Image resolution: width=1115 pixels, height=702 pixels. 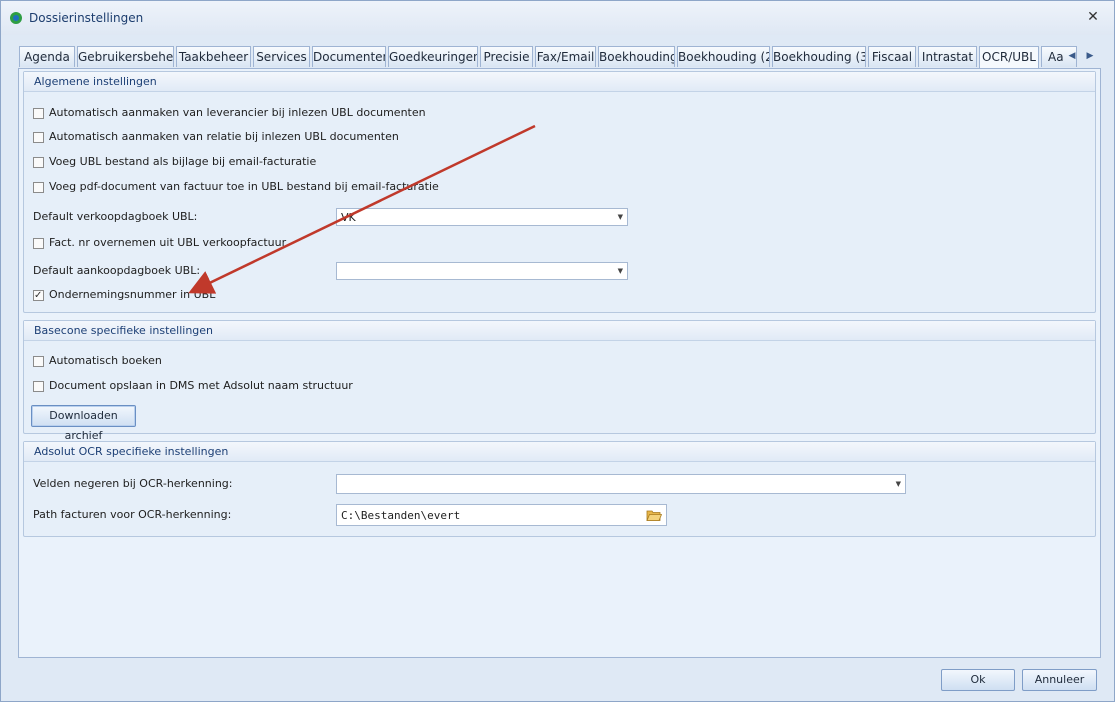 I want to click on download-archive-button: Downloaden archief, so click(x=83, y=423).